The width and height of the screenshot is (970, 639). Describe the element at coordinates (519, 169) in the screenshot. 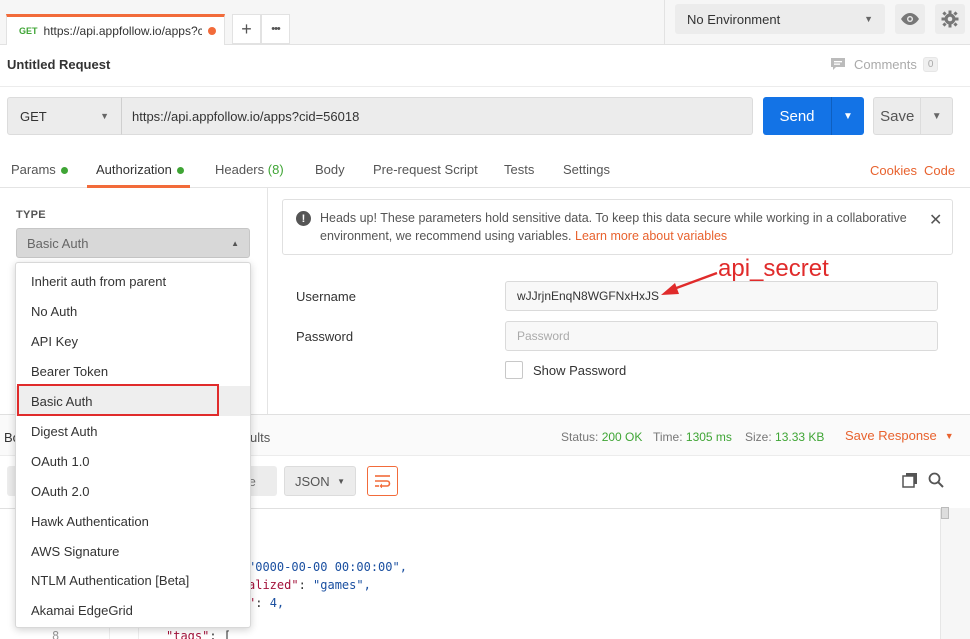

I see `tab-tests: Tests` at that location.